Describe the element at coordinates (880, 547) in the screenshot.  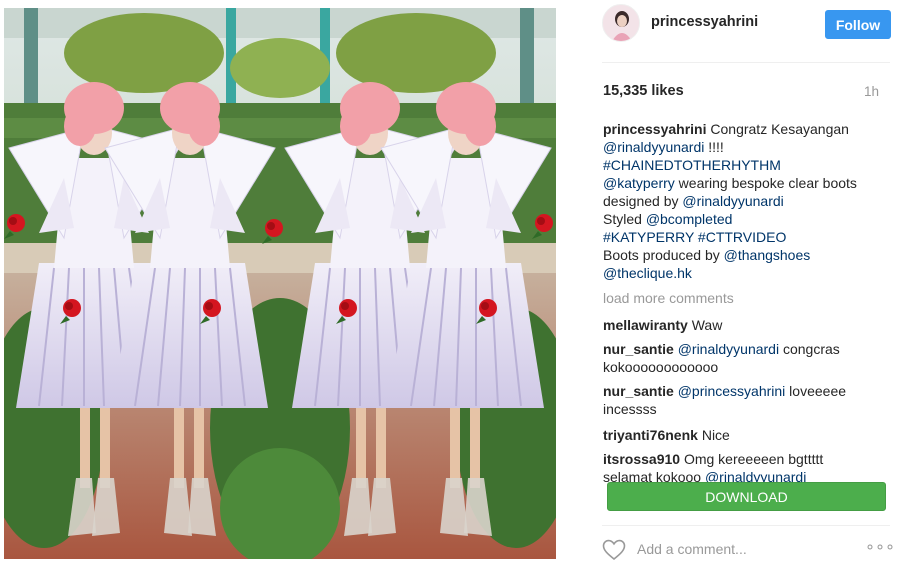
I see `more-options-icon: ∘∘∘` at that location.